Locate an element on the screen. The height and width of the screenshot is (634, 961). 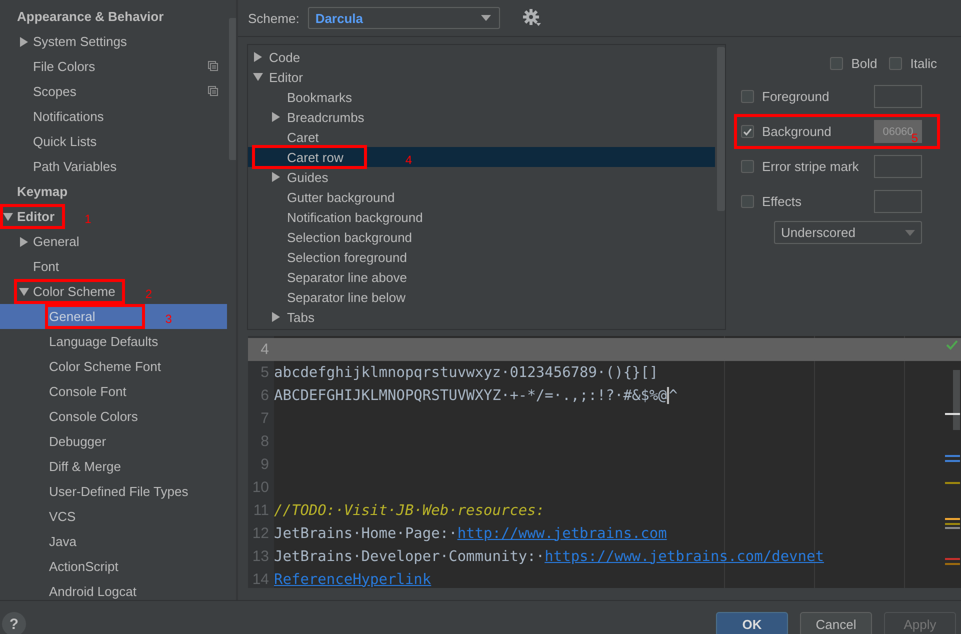
tree-item: Notification background is located at coordinates (481, 217).